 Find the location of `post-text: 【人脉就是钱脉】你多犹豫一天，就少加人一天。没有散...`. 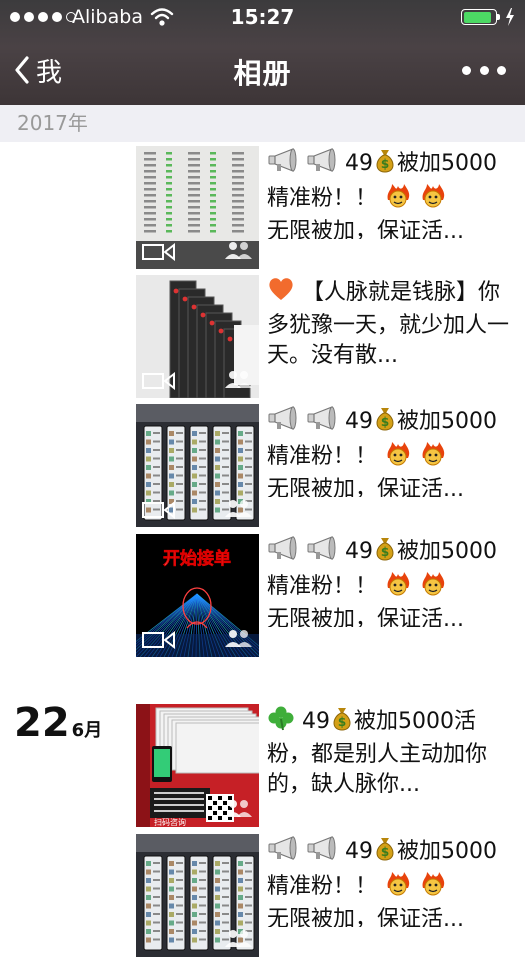

post-text: 【人脉就是钱脉】你多犹豫一天，就少加人一天。没有散... is located at coordinates (391, 321).